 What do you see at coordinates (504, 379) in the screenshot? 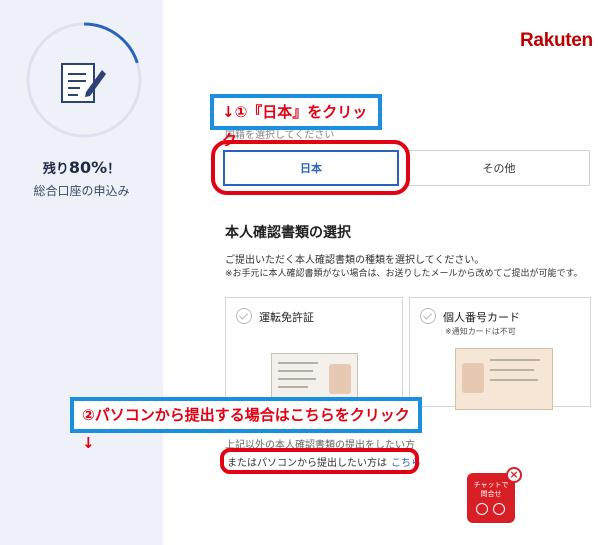
I see `my-number-card-image` at bounding box center [504, 379].